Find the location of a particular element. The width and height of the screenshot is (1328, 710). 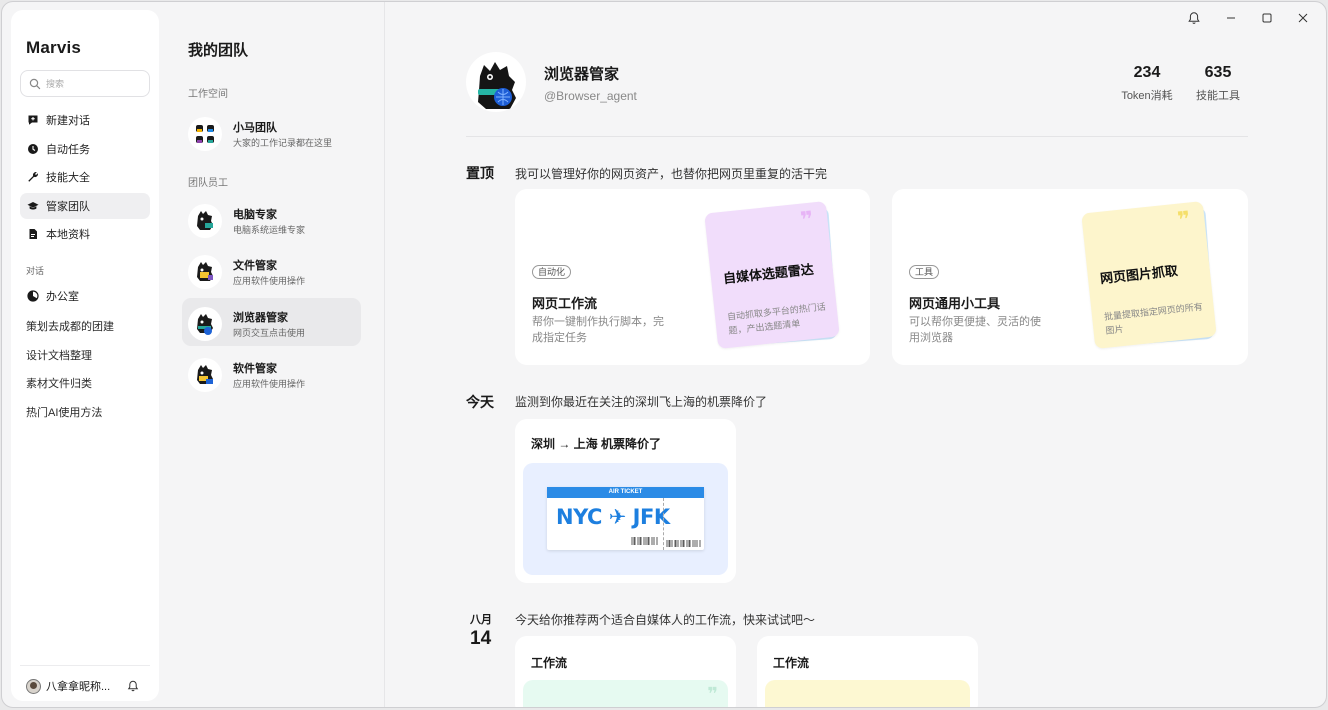

stat-value: 635 is located at coordinates (1218, 72).